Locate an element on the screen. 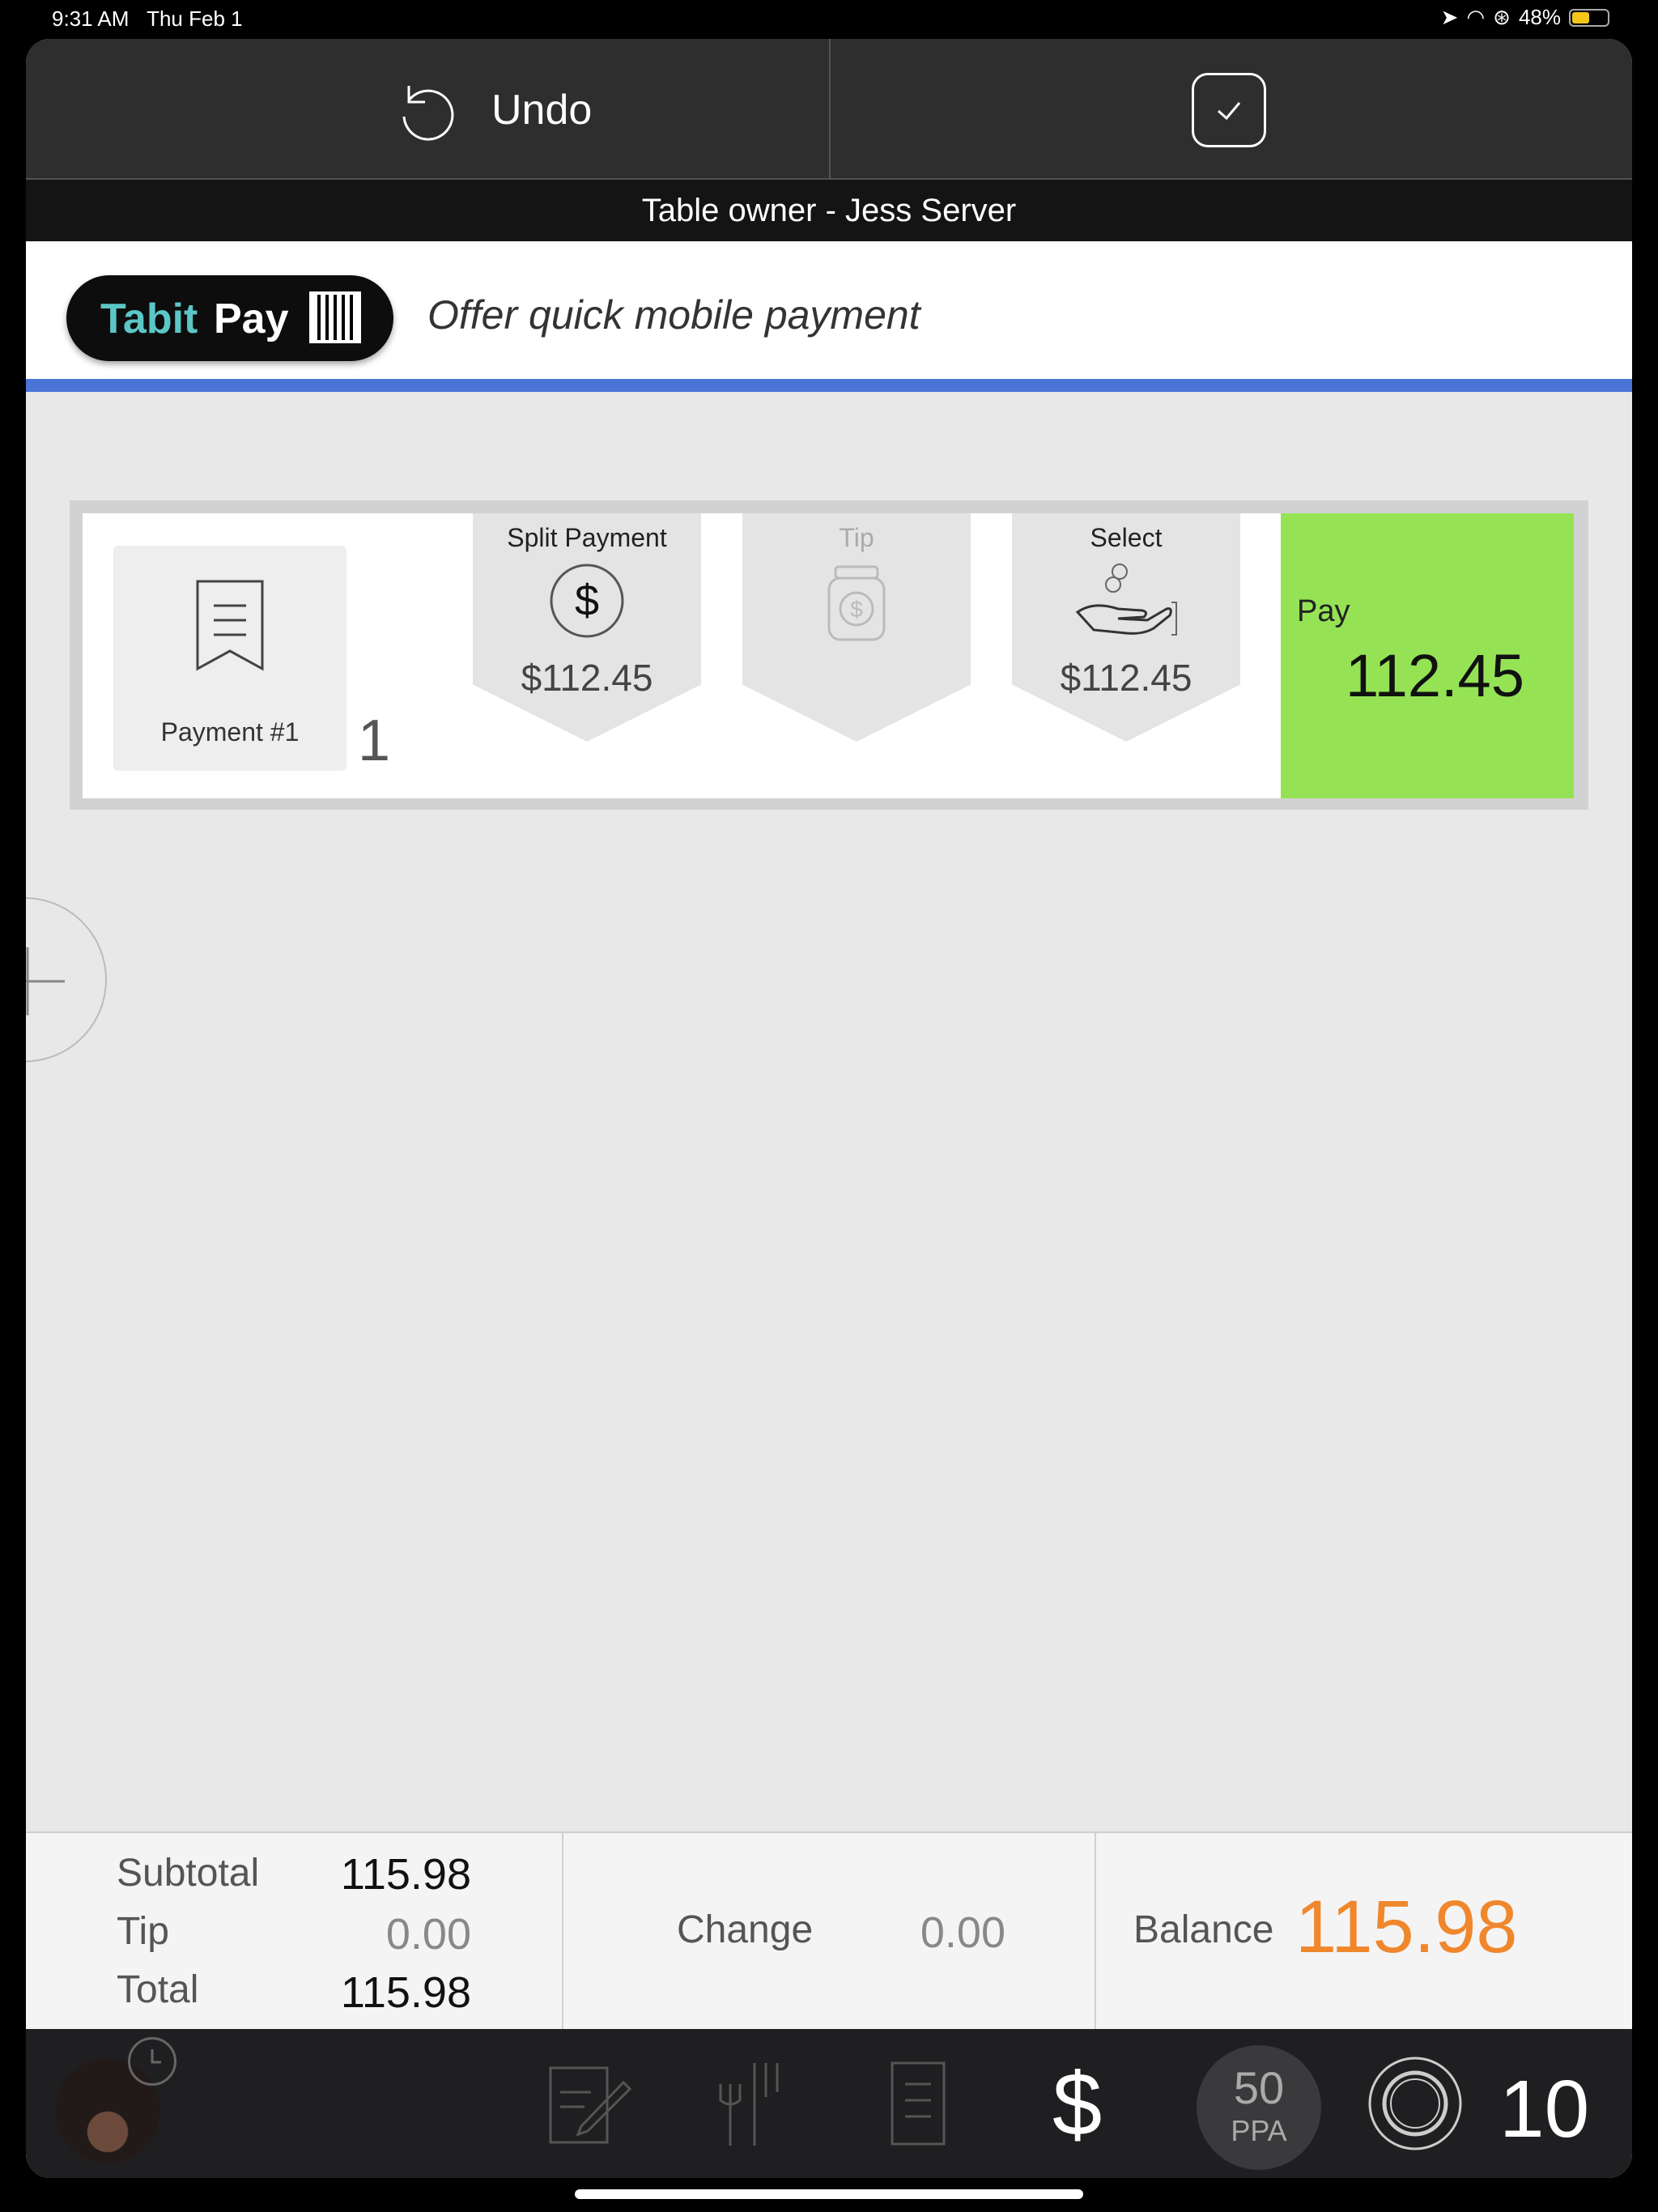 This screenshot has width=1658, height=2212. tabit-pay-button: Tabit Pay is located at coordinates (229, 318).